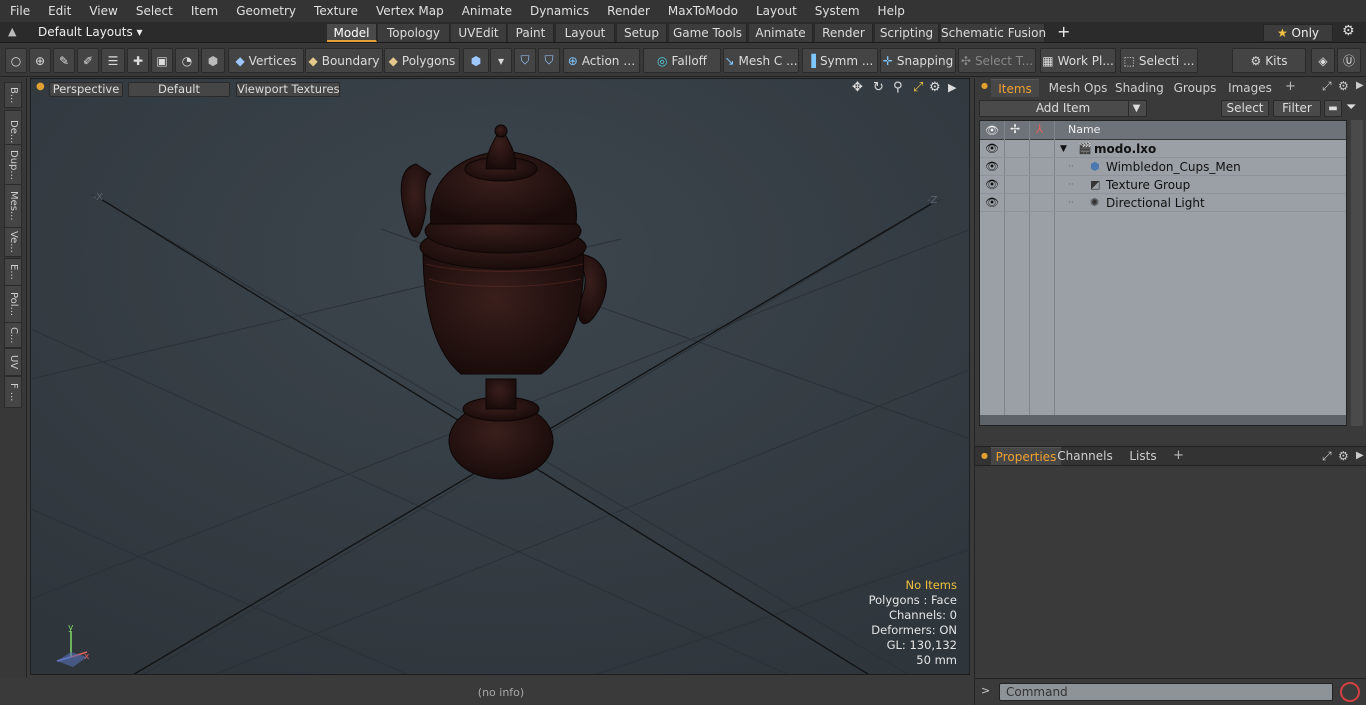 The width and height of the screenshot is (1366, 705). What do you see at coordinates (88, 60) in the screenshot?
I see `brush-button: ✐` at bounding box center [88, 60].